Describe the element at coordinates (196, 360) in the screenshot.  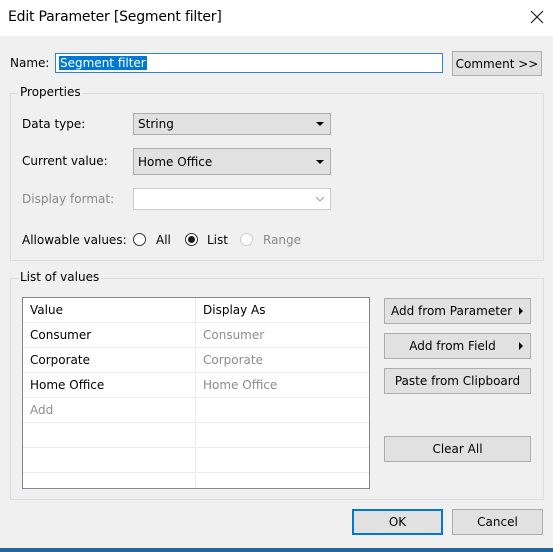
I see `table-row: Corporate Corporate` at that location.